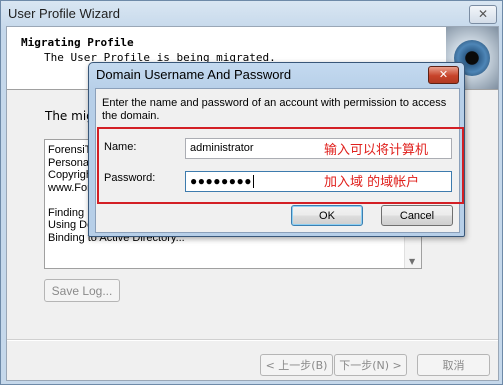 The width and height of the screenshot is (503, 385). Describe the element at coordinates (417, 215) in the screenshot. I see `dialog-cancel-button: Cancel` at that location.